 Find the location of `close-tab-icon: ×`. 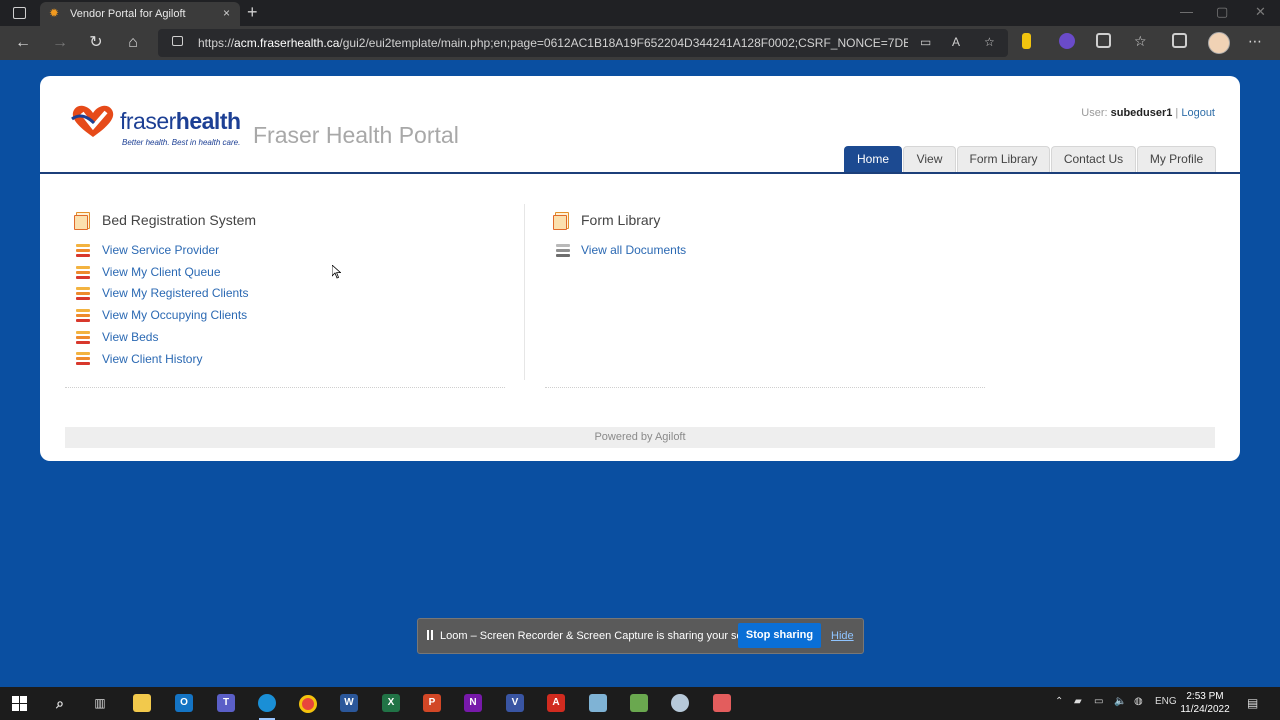

close-tab-icon: × is located at coordinates (226, 13).